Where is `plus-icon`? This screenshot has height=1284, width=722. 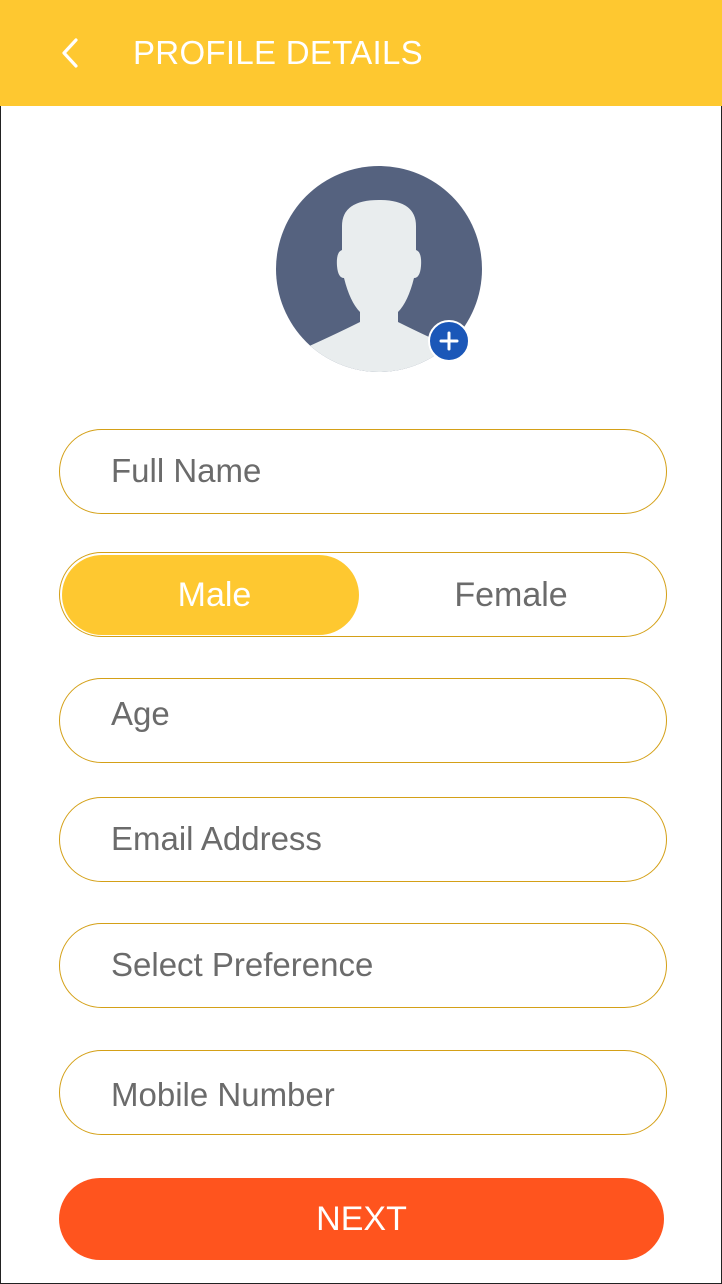
plus-icon is located at coordinates (449, 341).